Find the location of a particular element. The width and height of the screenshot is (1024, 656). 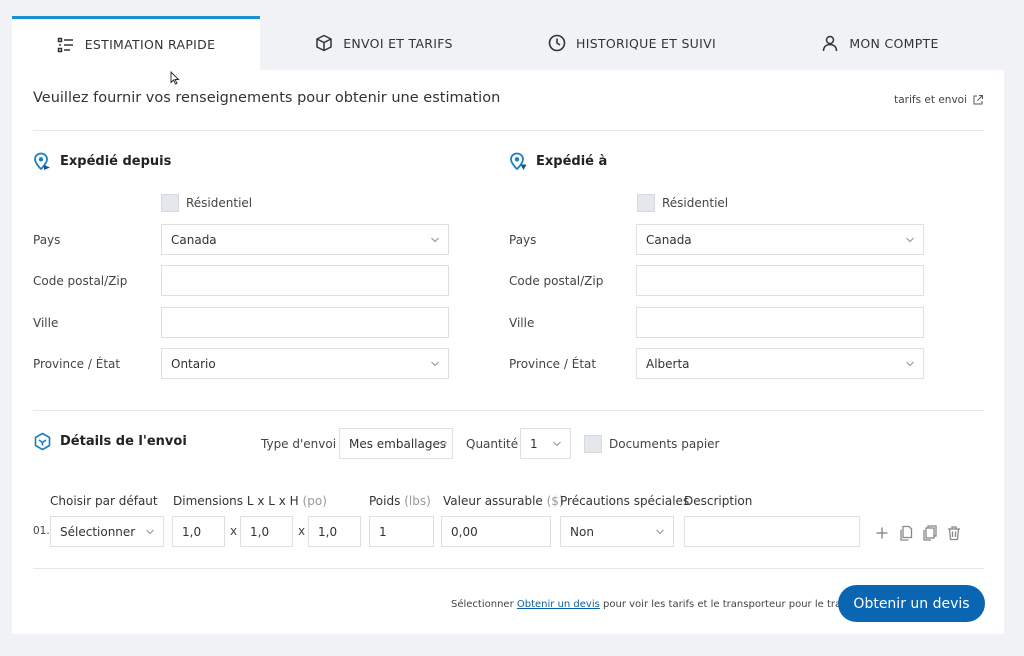

tab-label: ENVOI ET TARIFS is located at coordinates (398, 43).